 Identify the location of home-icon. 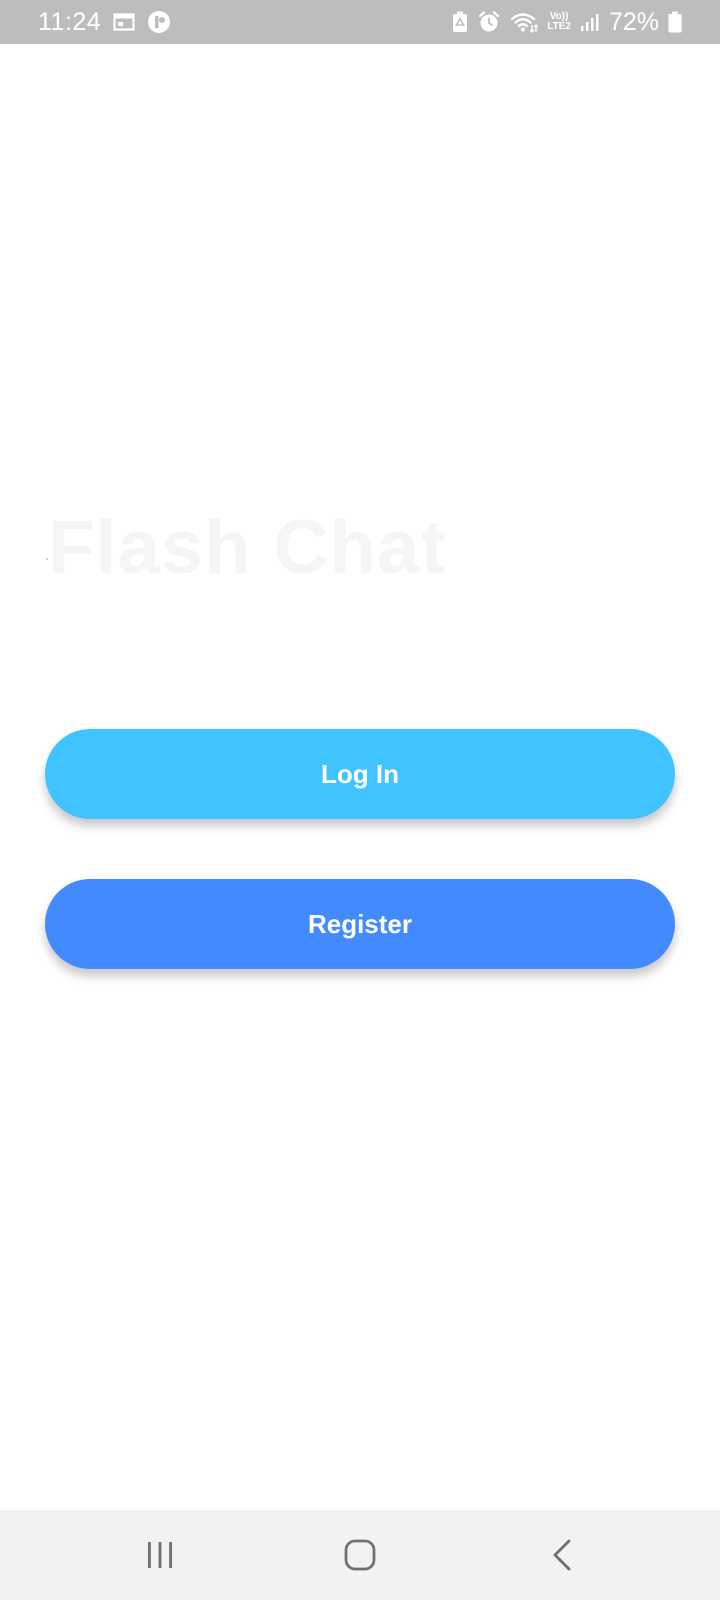
(360, 1555).